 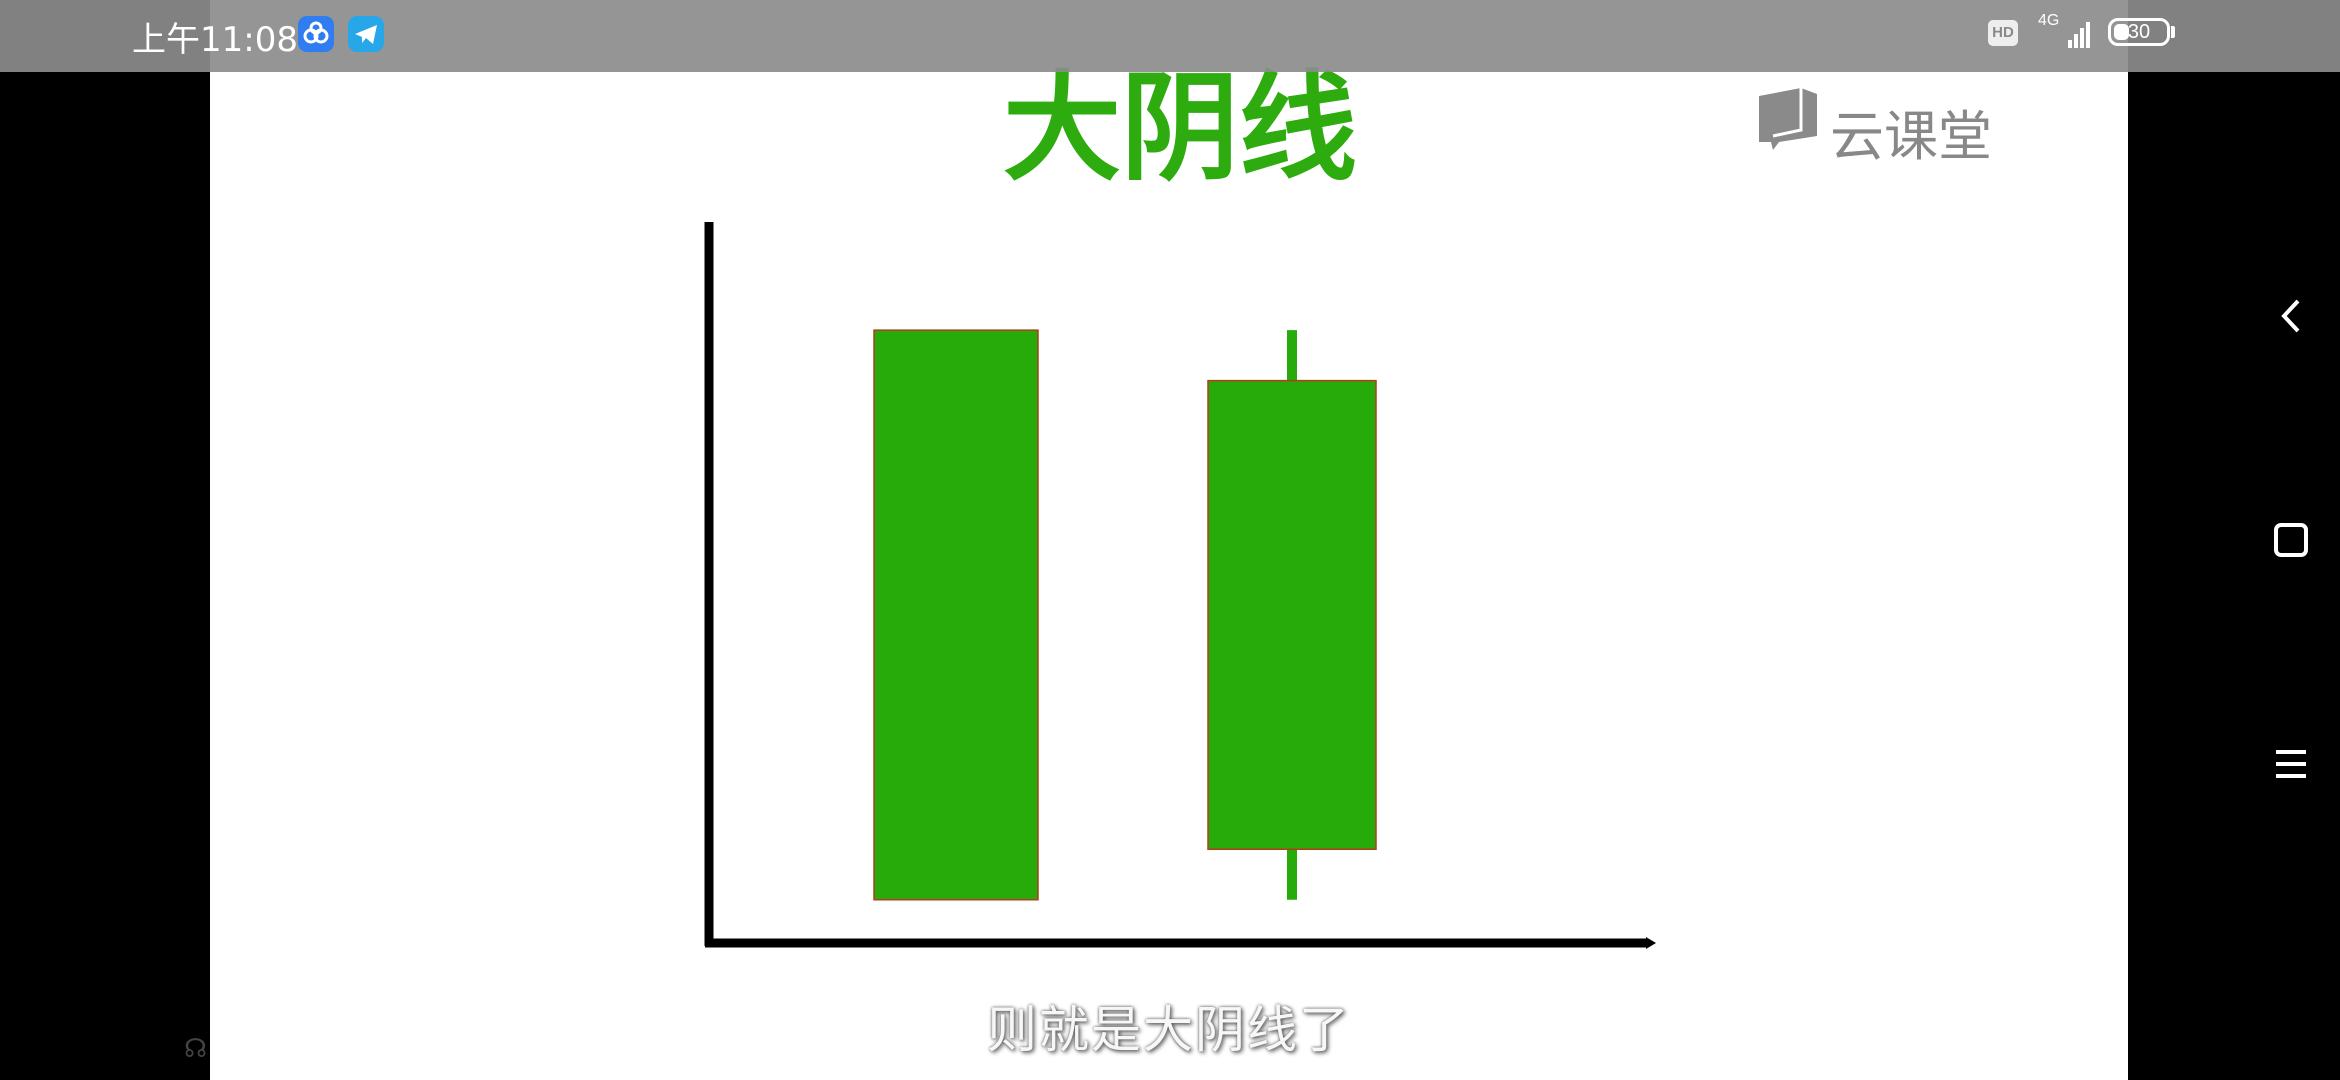 I want to click on status-time: 上午11:08, so click(x=215, y=40).